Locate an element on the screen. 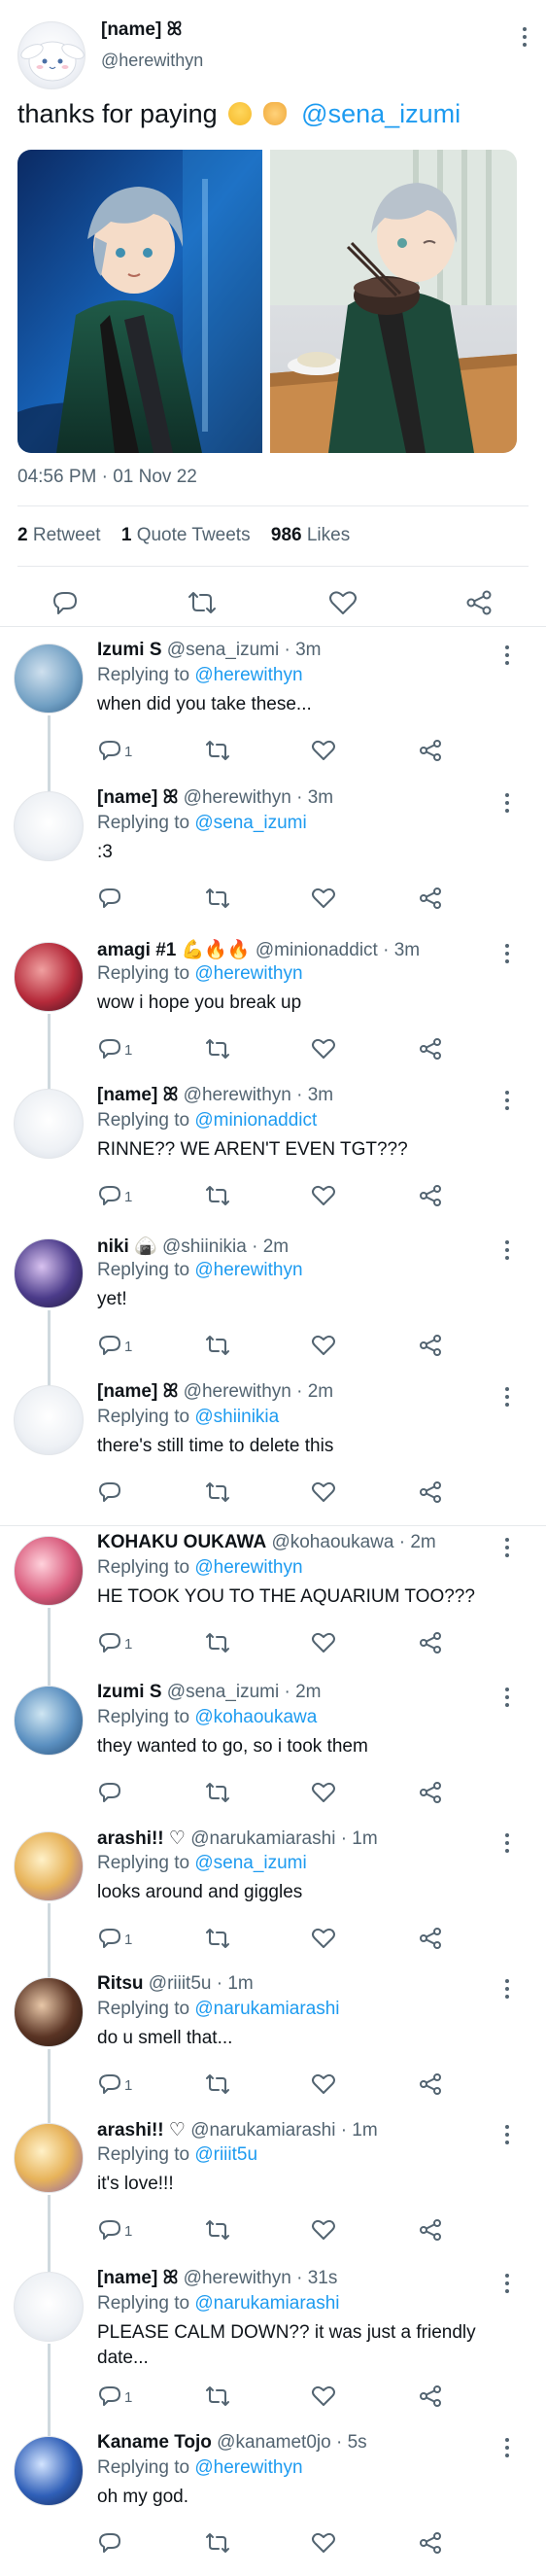 This screenshot has width=546, height=2576. quote-label: Quote Tweets is located at coordinates (194, 535).